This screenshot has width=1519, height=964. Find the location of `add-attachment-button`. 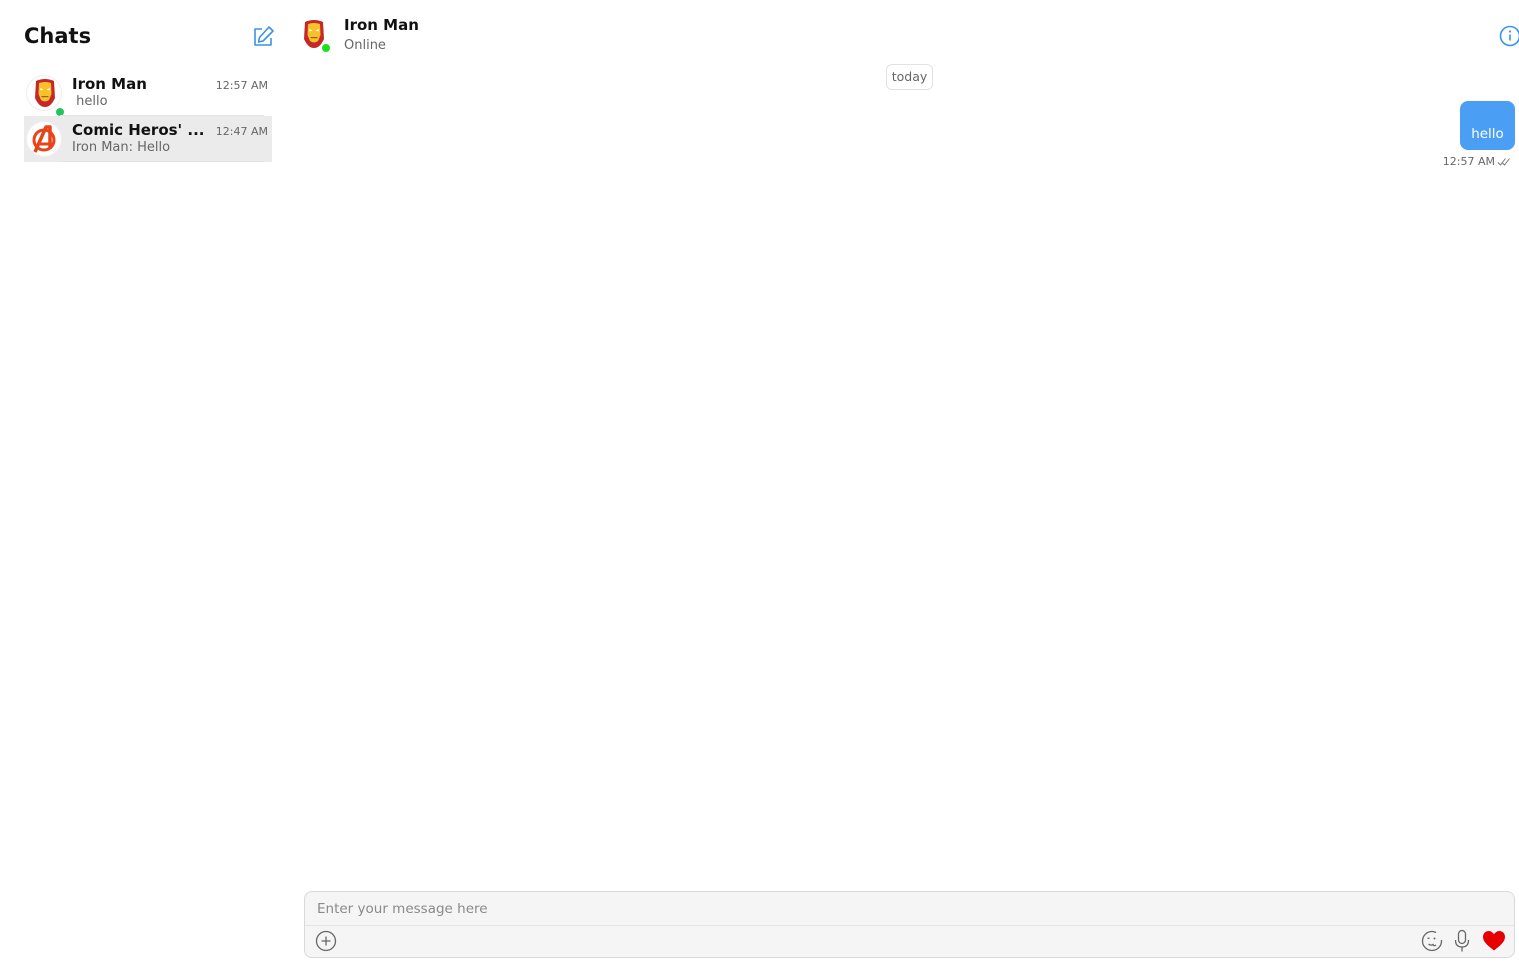

add-attachment-button is located at coordinates (326, 941).